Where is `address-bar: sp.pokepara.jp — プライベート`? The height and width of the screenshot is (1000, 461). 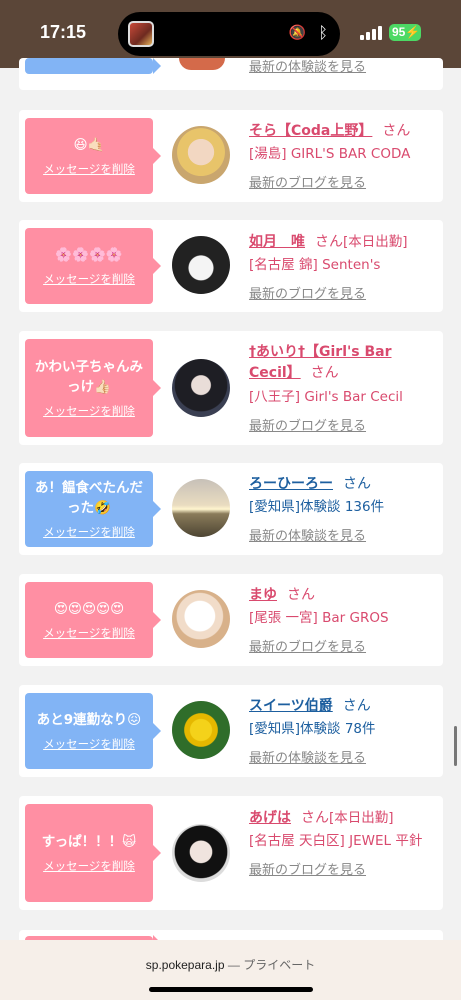
address-bar: sp.pokepara.jp — プライベート is located at coordinates (230, 964).